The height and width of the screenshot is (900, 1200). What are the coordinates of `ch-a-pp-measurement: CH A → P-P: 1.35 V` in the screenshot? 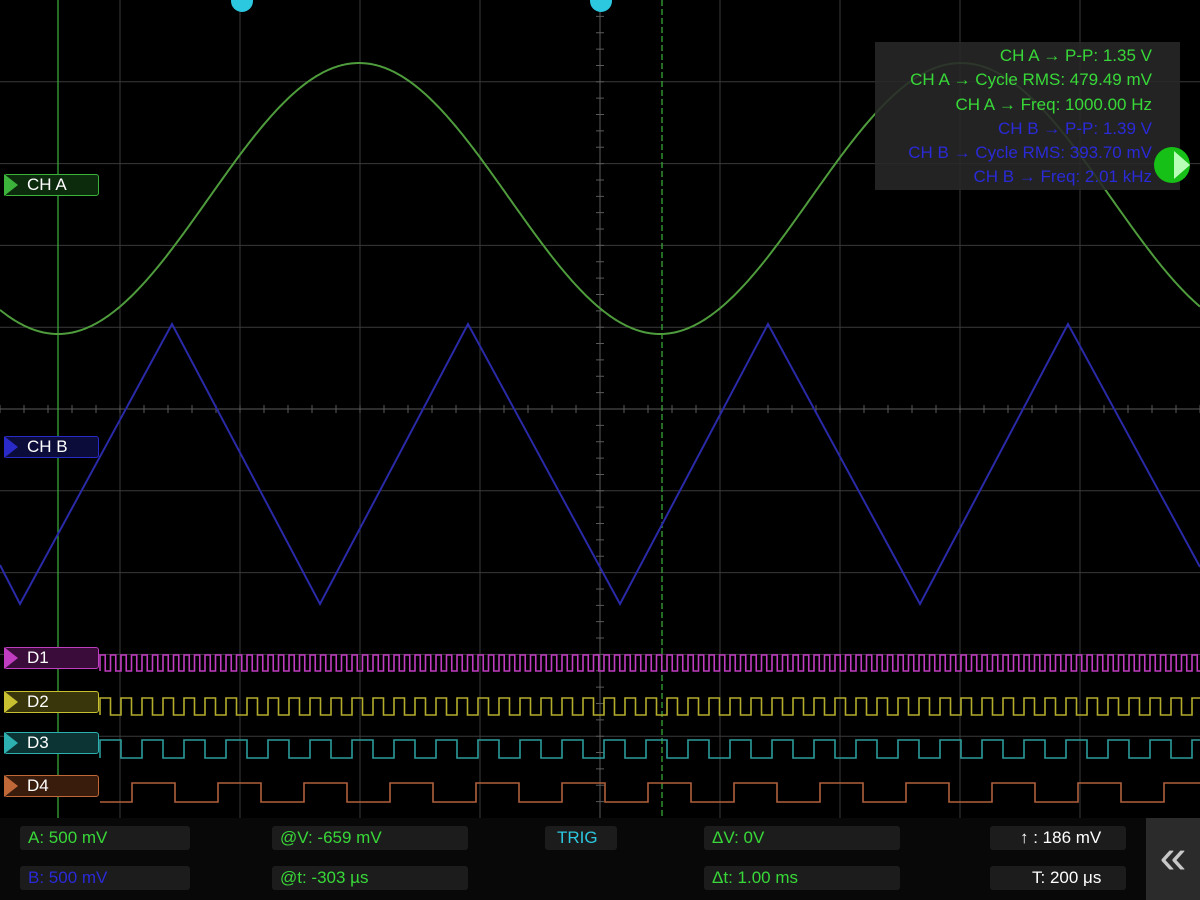 It's located at (1075, 55).